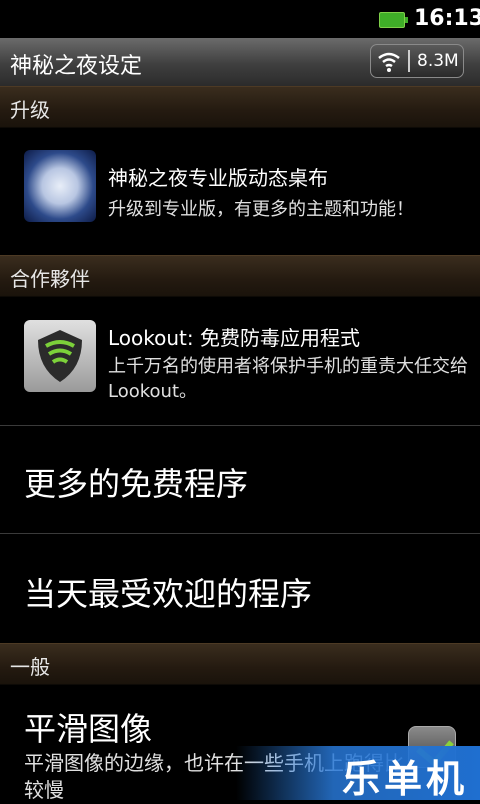  Describe the element at coordinates (234, 338) in the screenshot. I see `lookout-title: Lookout: 免费防毒应用程式` at that location.